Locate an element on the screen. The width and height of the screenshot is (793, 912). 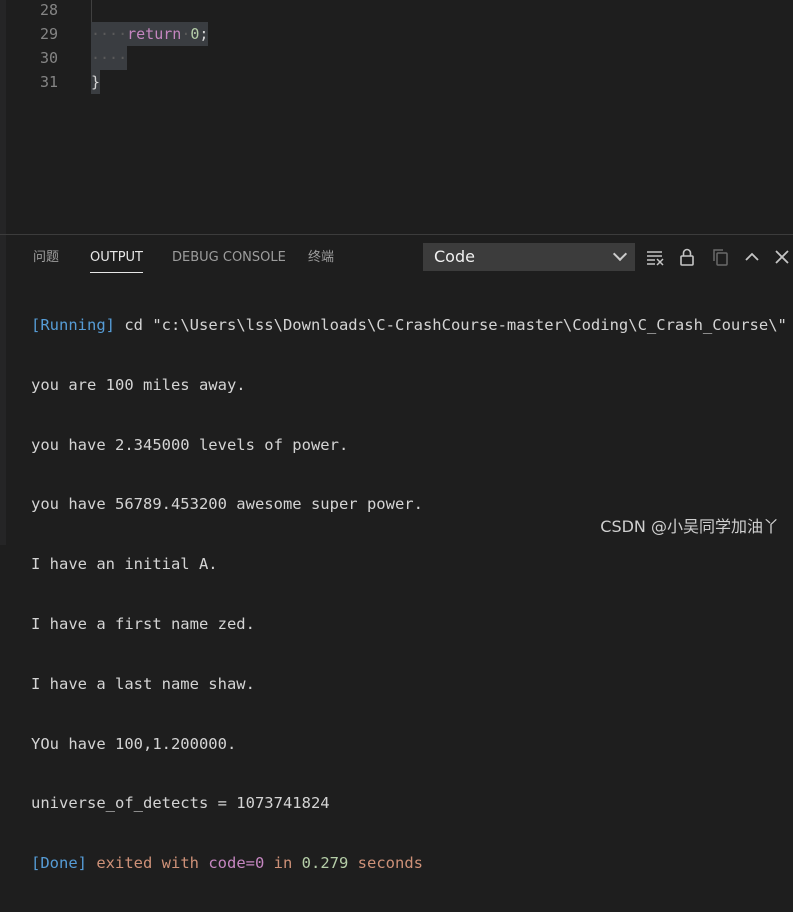
clear-output-icon is located at coordinates (655, 257).